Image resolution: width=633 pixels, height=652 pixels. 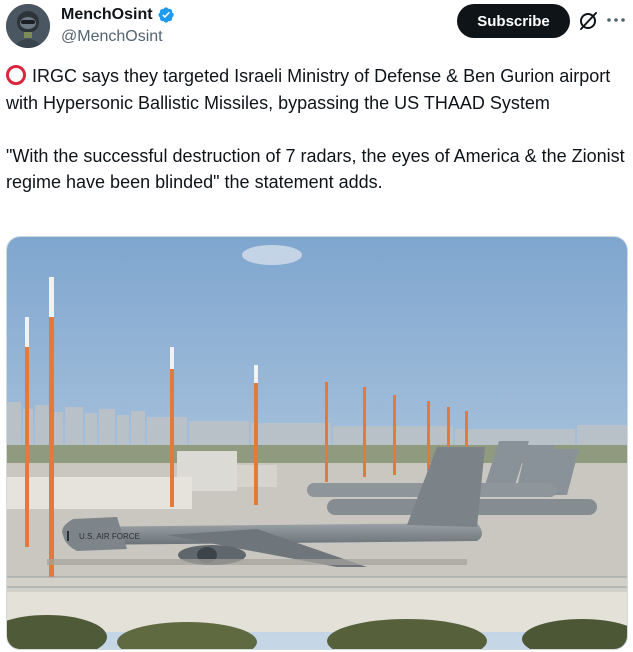 I want to click on red-circle-icon, so click(x=16, y=75).